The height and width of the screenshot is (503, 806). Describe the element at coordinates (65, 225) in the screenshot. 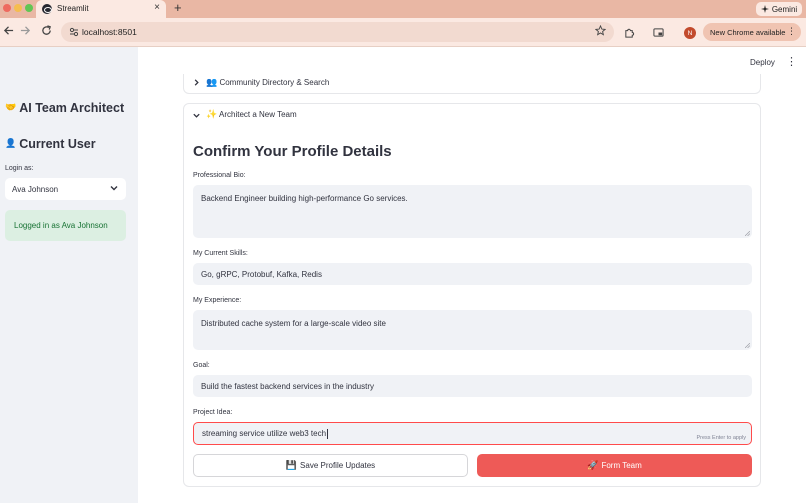

I see `login-status-alert: Logged in as Ava Johnson` at that location.